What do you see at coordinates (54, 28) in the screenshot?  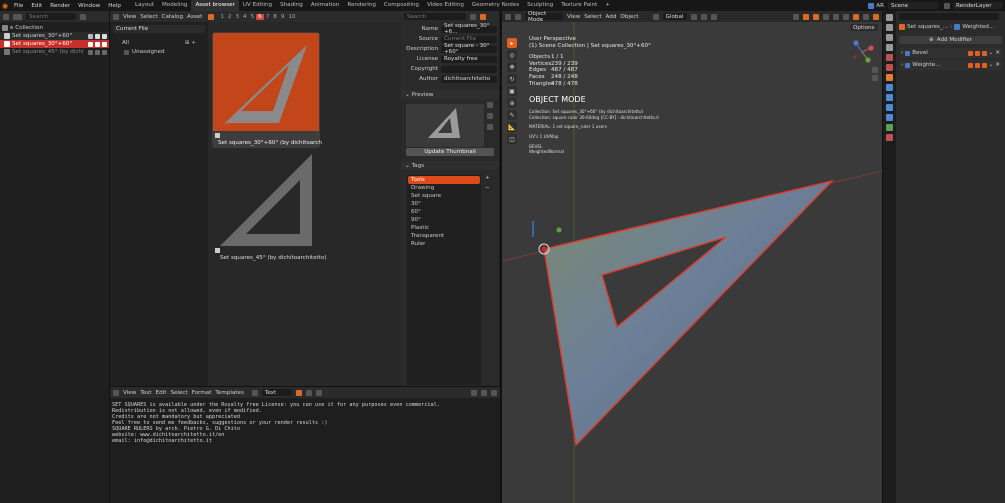 I see `scene-collection-row: e Collection` at bounding box center [54, 28].